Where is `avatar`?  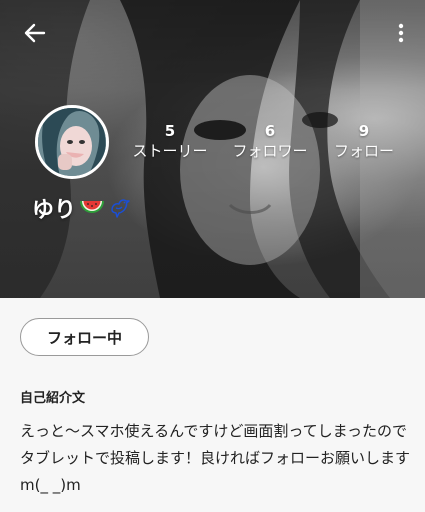 avatar is located at coordinates (72, 142).